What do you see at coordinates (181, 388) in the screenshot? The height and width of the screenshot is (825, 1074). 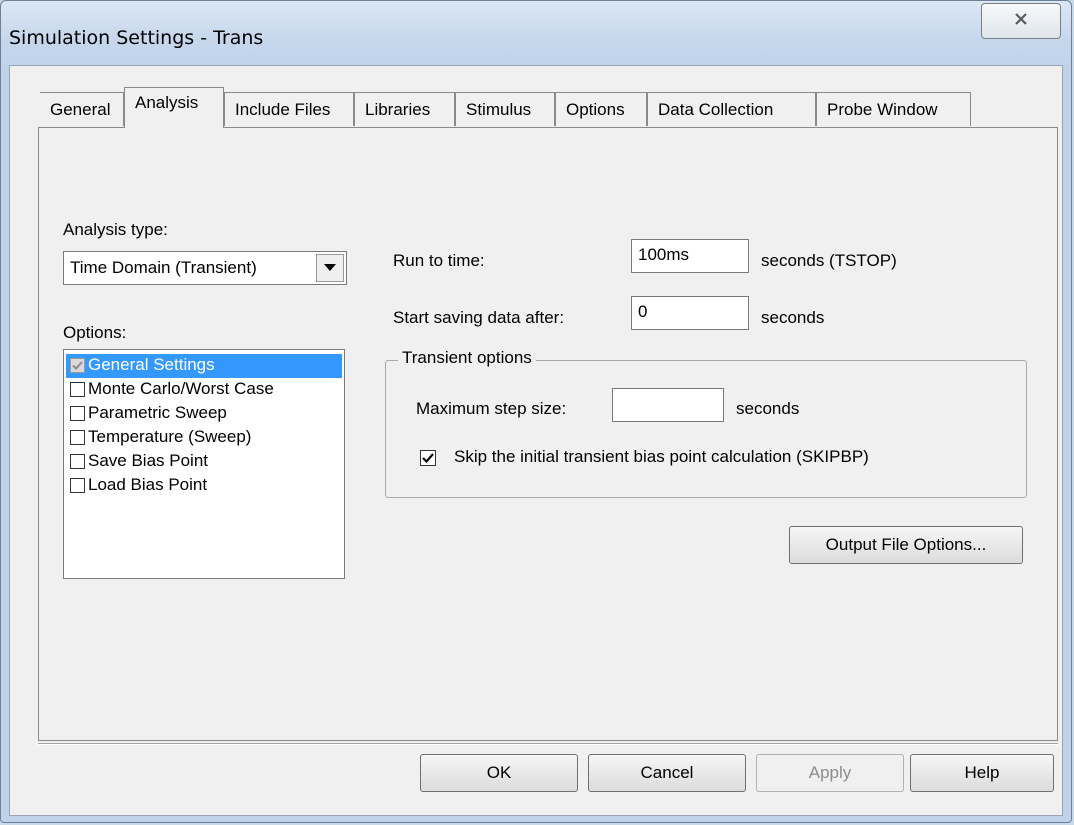 I see `option-label: Monte Carlo/Worst Case` at bounding box center [181, 388].